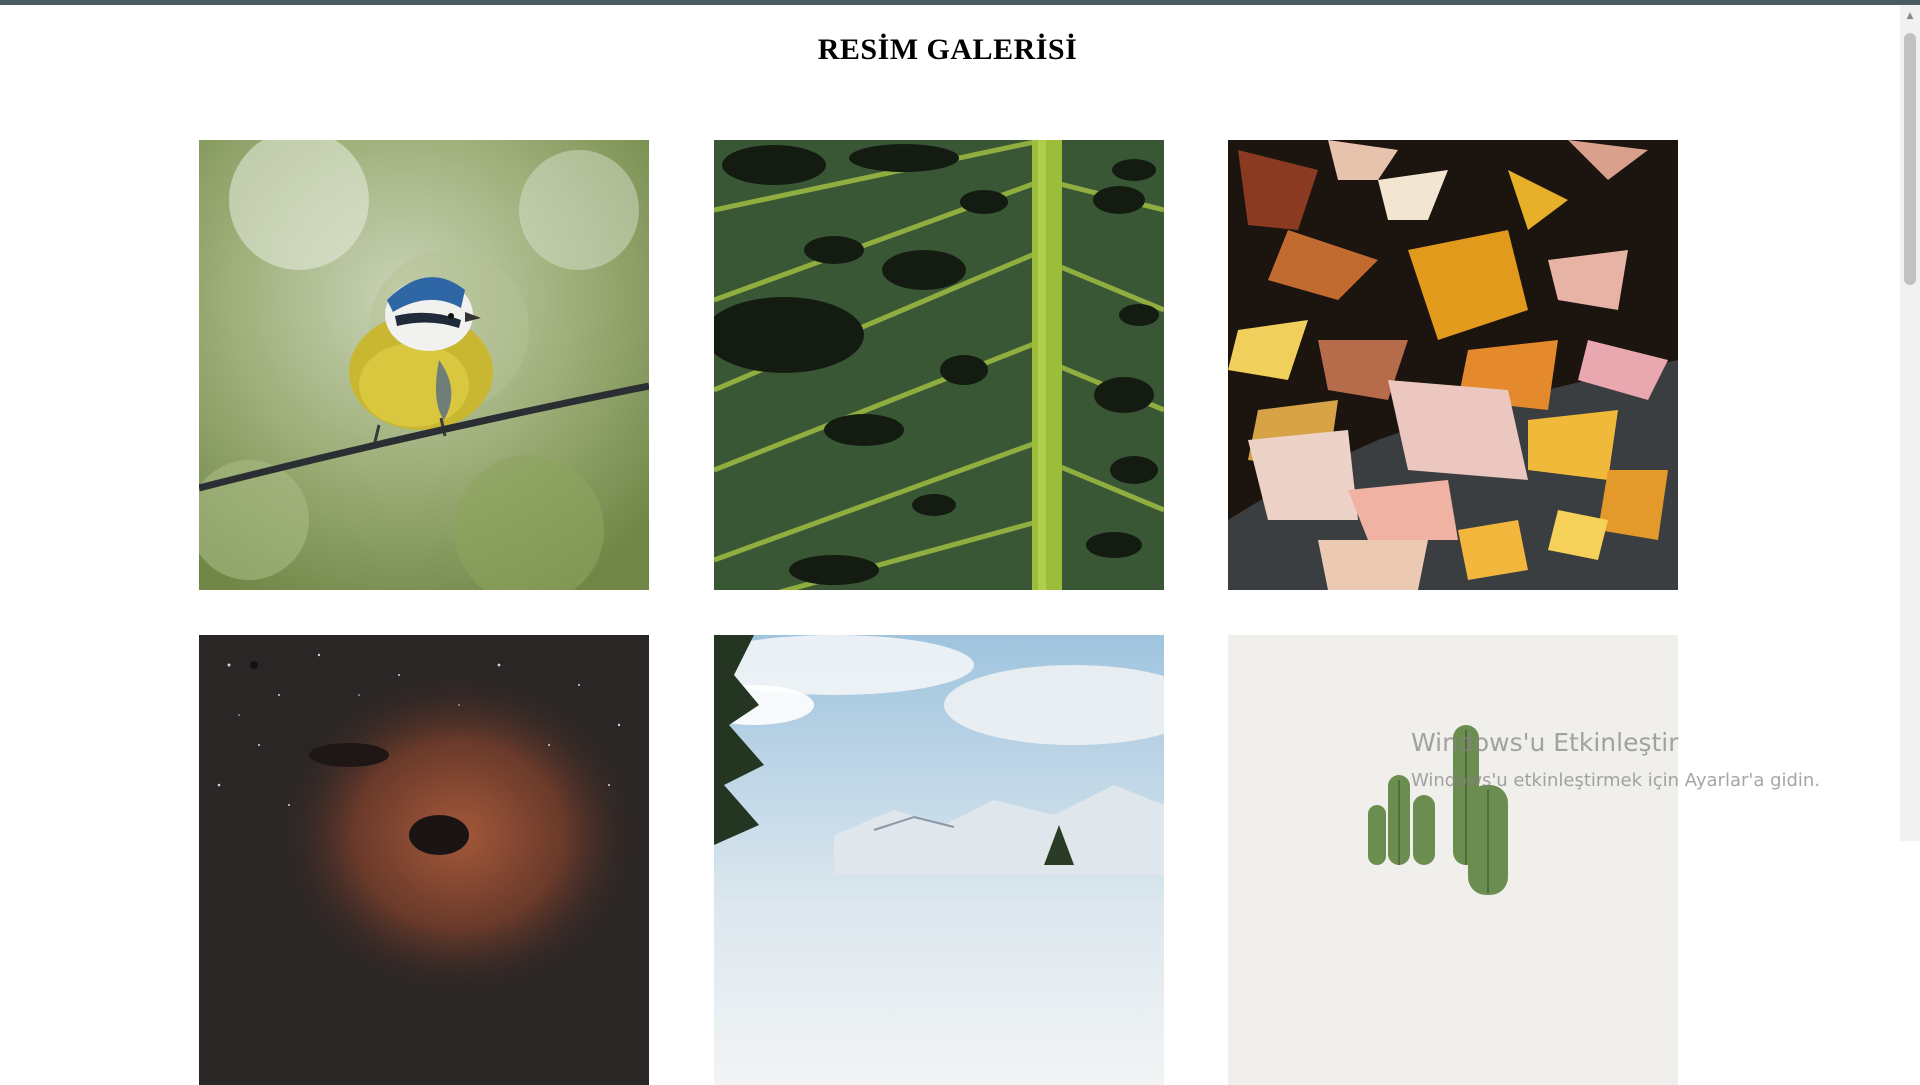  I want to click on gallery-image-night-sky, so click(424, 860).